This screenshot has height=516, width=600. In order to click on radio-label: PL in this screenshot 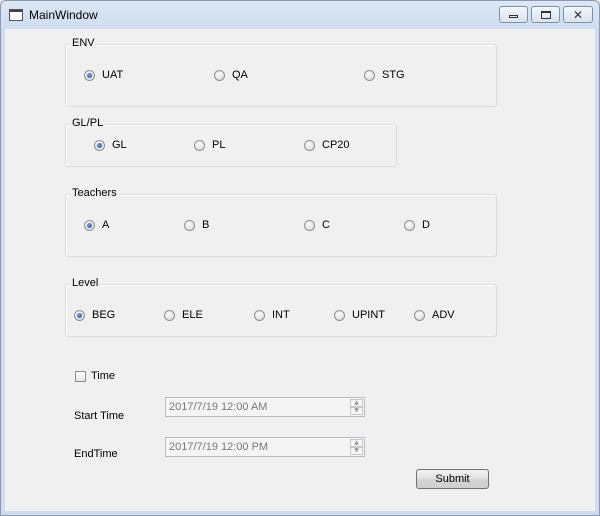, I will do `click(219, 145)`.